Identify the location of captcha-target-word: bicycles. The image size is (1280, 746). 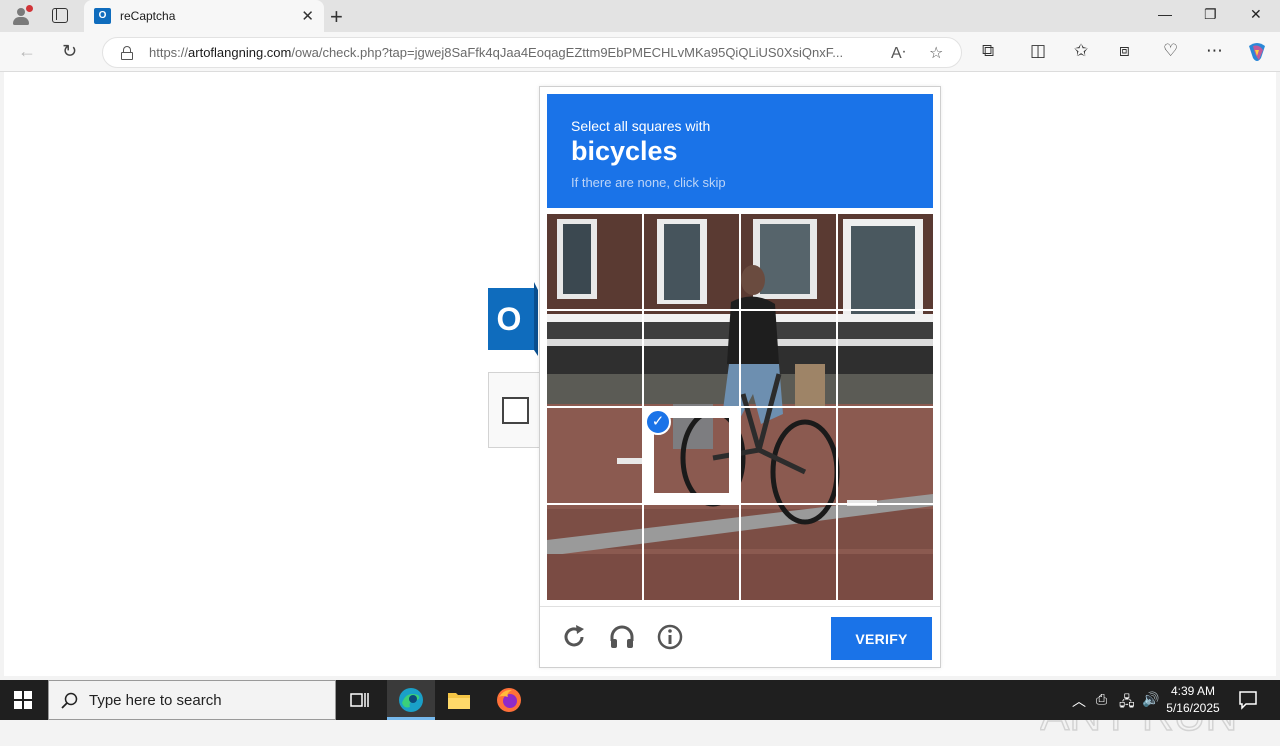
(624, 151).